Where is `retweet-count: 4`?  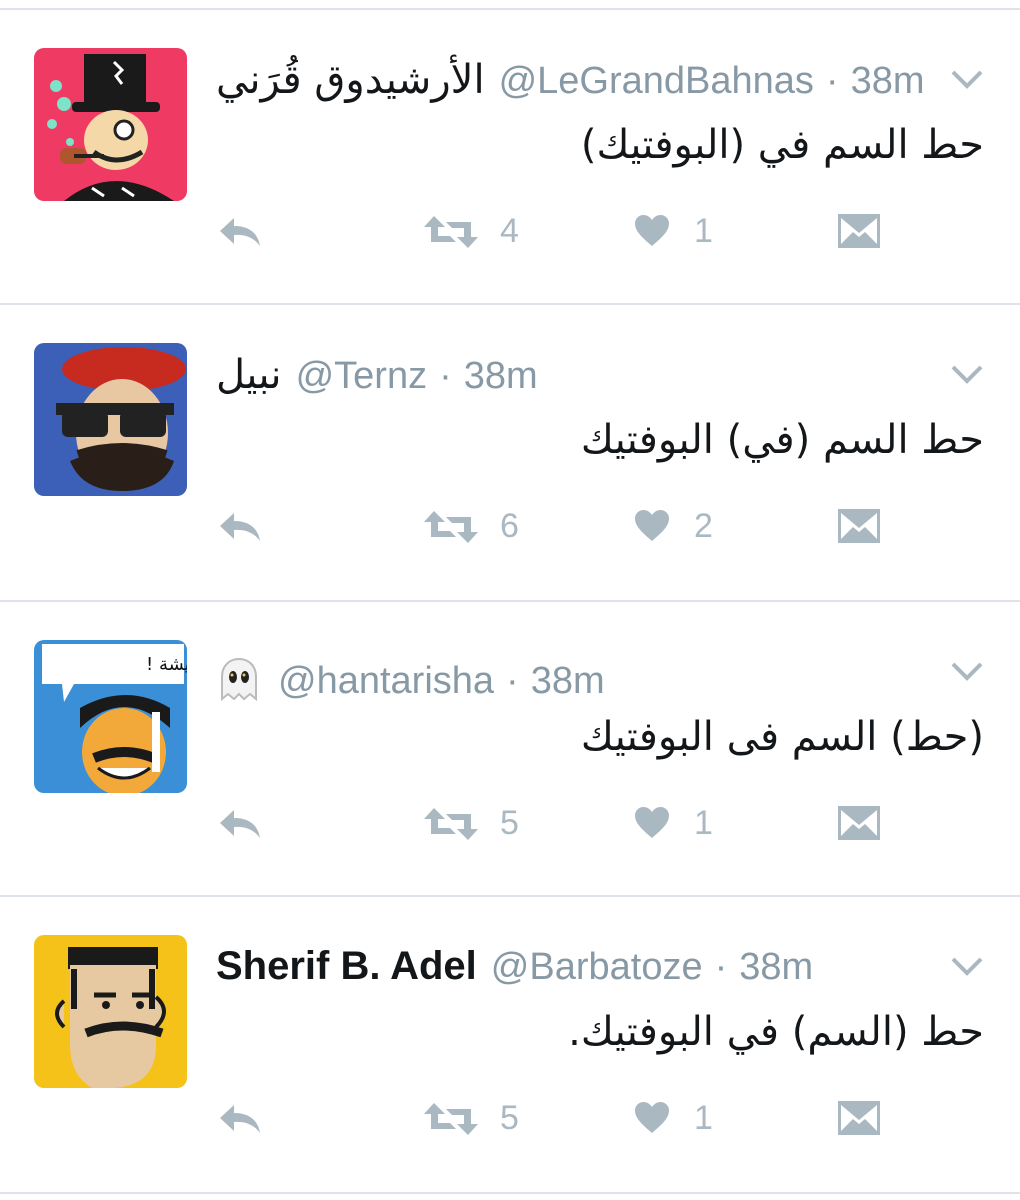
retweet-count: 4 is located at coordinates (509, 231).